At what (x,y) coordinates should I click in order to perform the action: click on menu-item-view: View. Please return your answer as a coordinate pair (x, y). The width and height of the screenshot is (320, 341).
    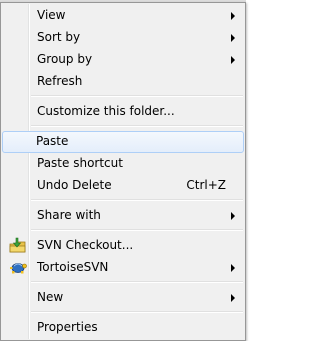
    Looking at the image, I should click on (123, 15).